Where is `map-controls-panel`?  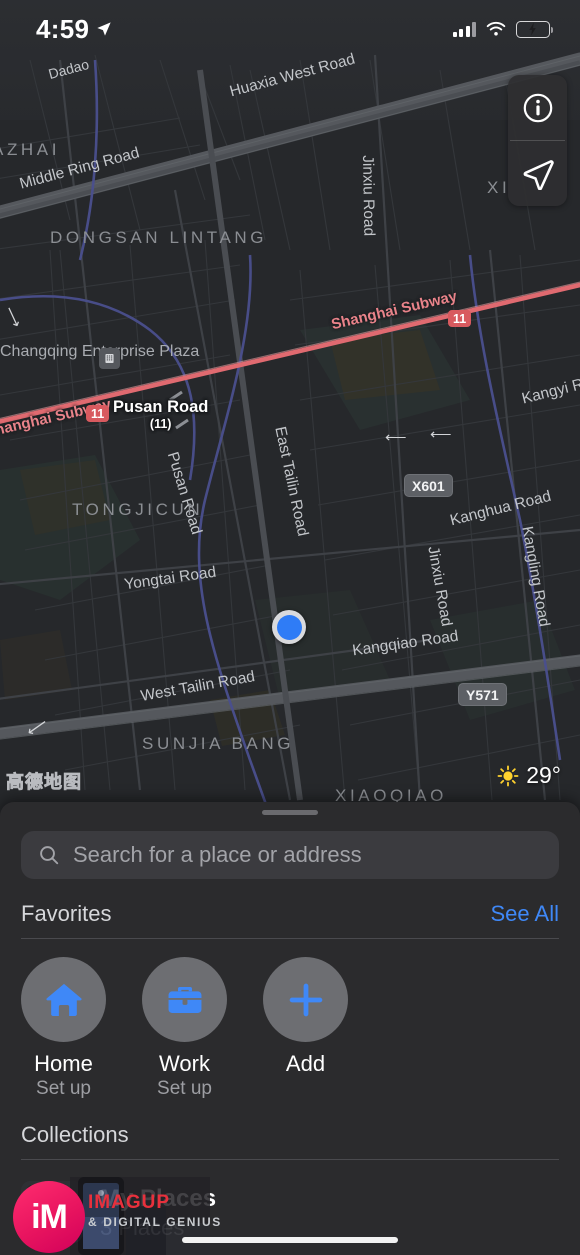
map-controls-panel is located at coordinates (537, 140).